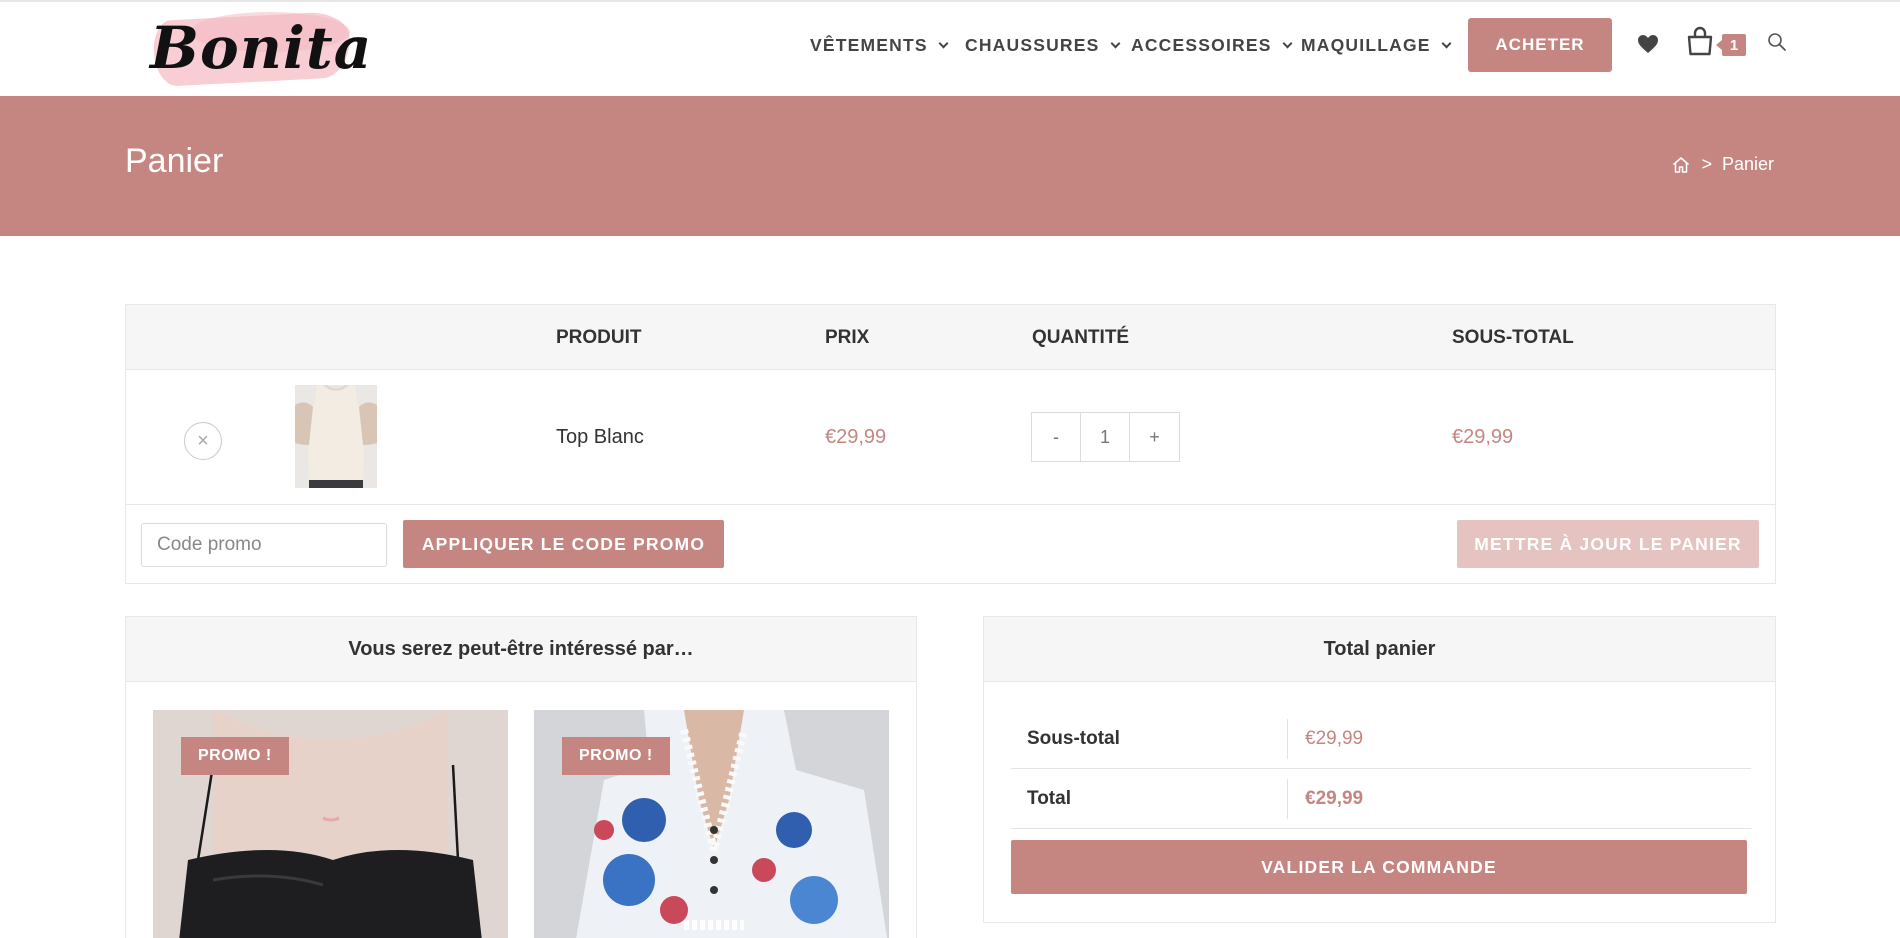  What do you see at coordinates (1513, 337) in the screenshot?
I see `column-header-subtotal: SOUS-TOTAL` at bounding box center [1513, 337].